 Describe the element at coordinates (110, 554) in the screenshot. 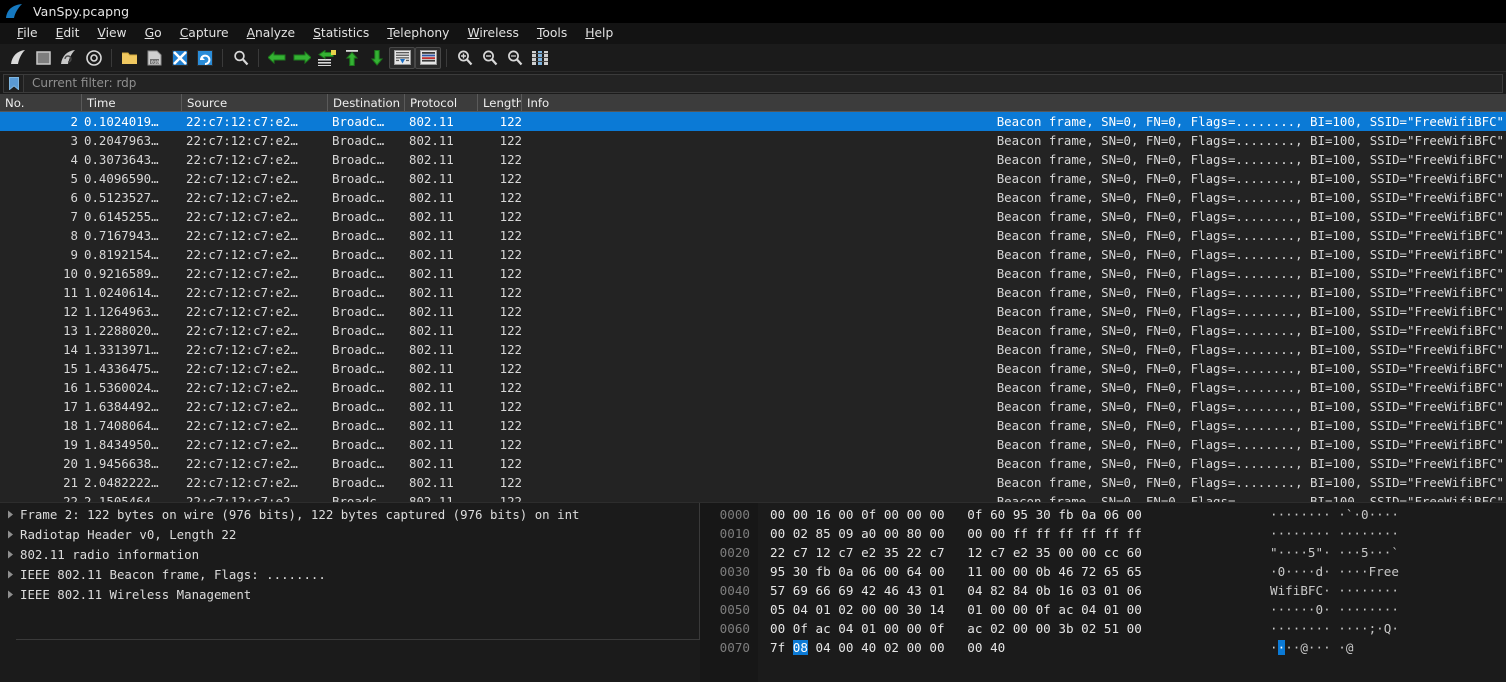

I see `detail-tree-label: 802.11 radio information` at that location.